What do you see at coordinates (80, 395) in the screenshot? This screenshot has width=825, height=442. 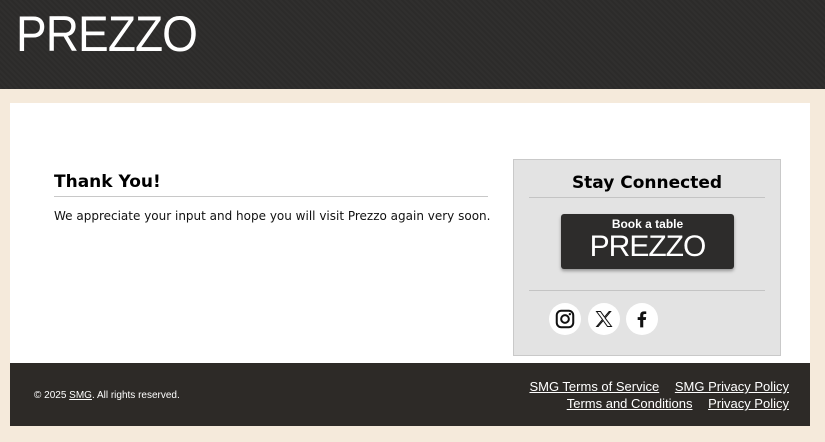 I see `smg-link: SMG` at bounding box center [80, 395].